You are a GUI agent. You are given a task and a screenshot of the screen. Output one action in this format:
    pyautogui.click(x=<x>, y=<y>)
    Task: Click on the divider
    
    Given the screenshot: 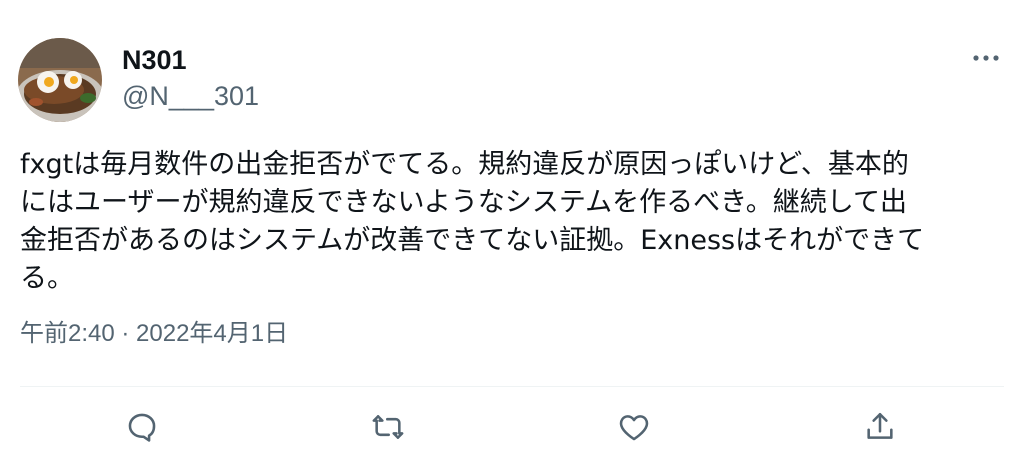 What is the action you would take?
    pyautogui.click(x=512, y=386)
    